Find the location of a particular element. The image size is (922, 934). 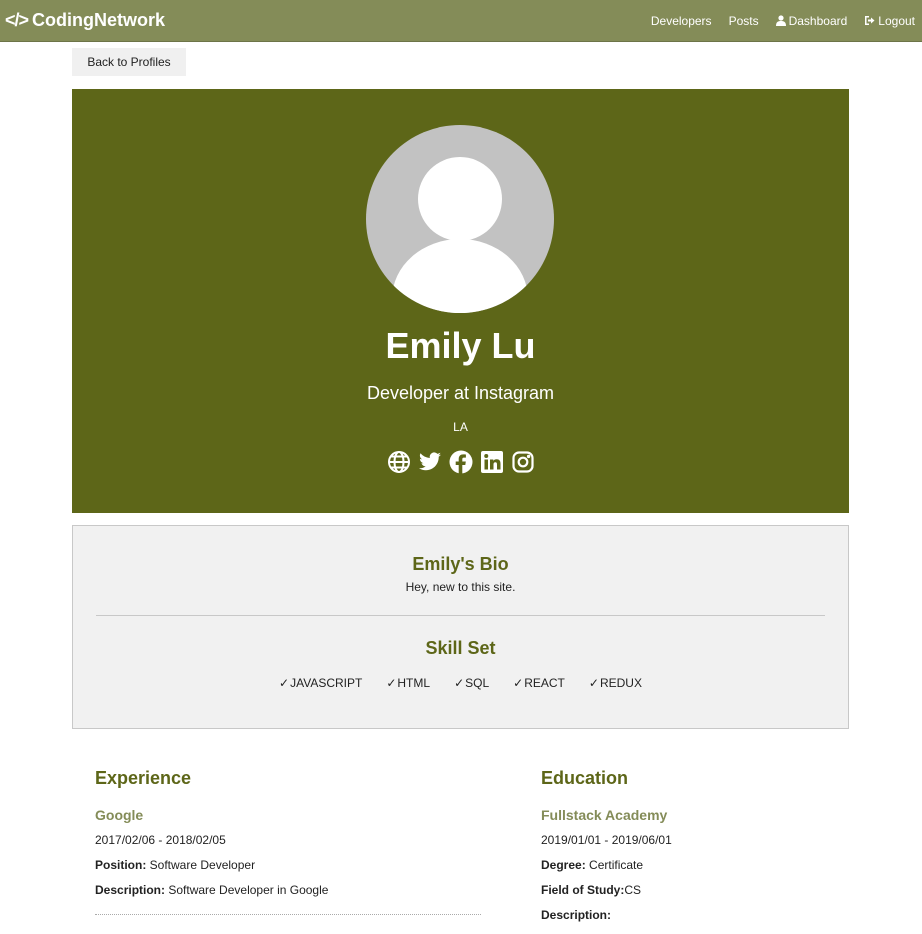

instagram-icon is located at coordinates (523, 462).